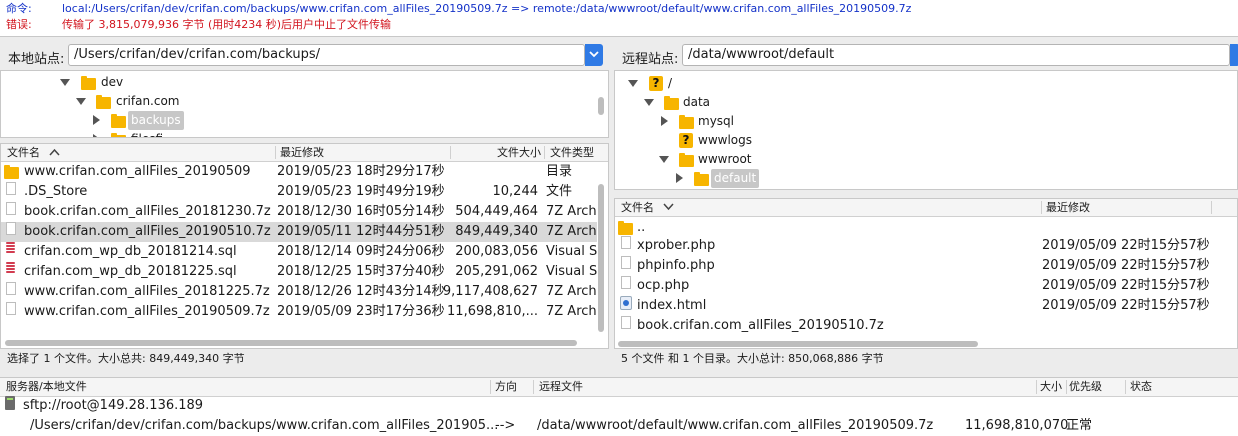 The image size is (1238, 436). What do you see at coordinates (925, 286) in the screenshot?
I see `file-row: ocp.php 2019/05/09 22时15分57秒` at bounding box center [925, 286].